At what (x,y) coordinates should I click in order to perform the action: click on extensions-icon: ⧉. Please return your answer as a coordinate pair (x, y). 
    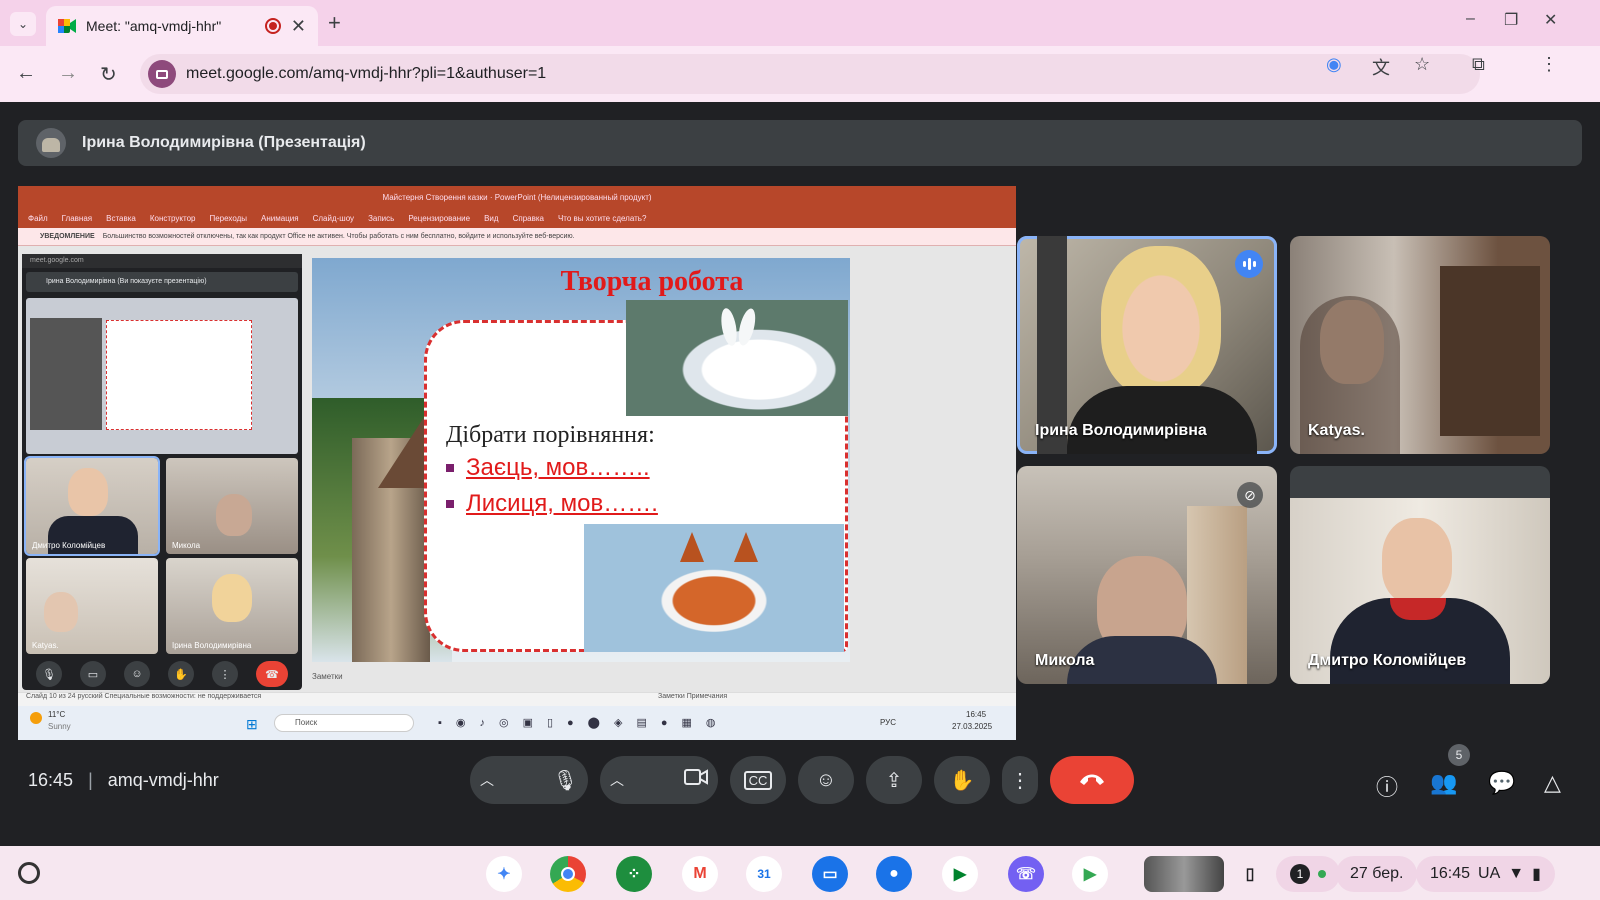
    Looking at the image, I should click on (1478, 64).